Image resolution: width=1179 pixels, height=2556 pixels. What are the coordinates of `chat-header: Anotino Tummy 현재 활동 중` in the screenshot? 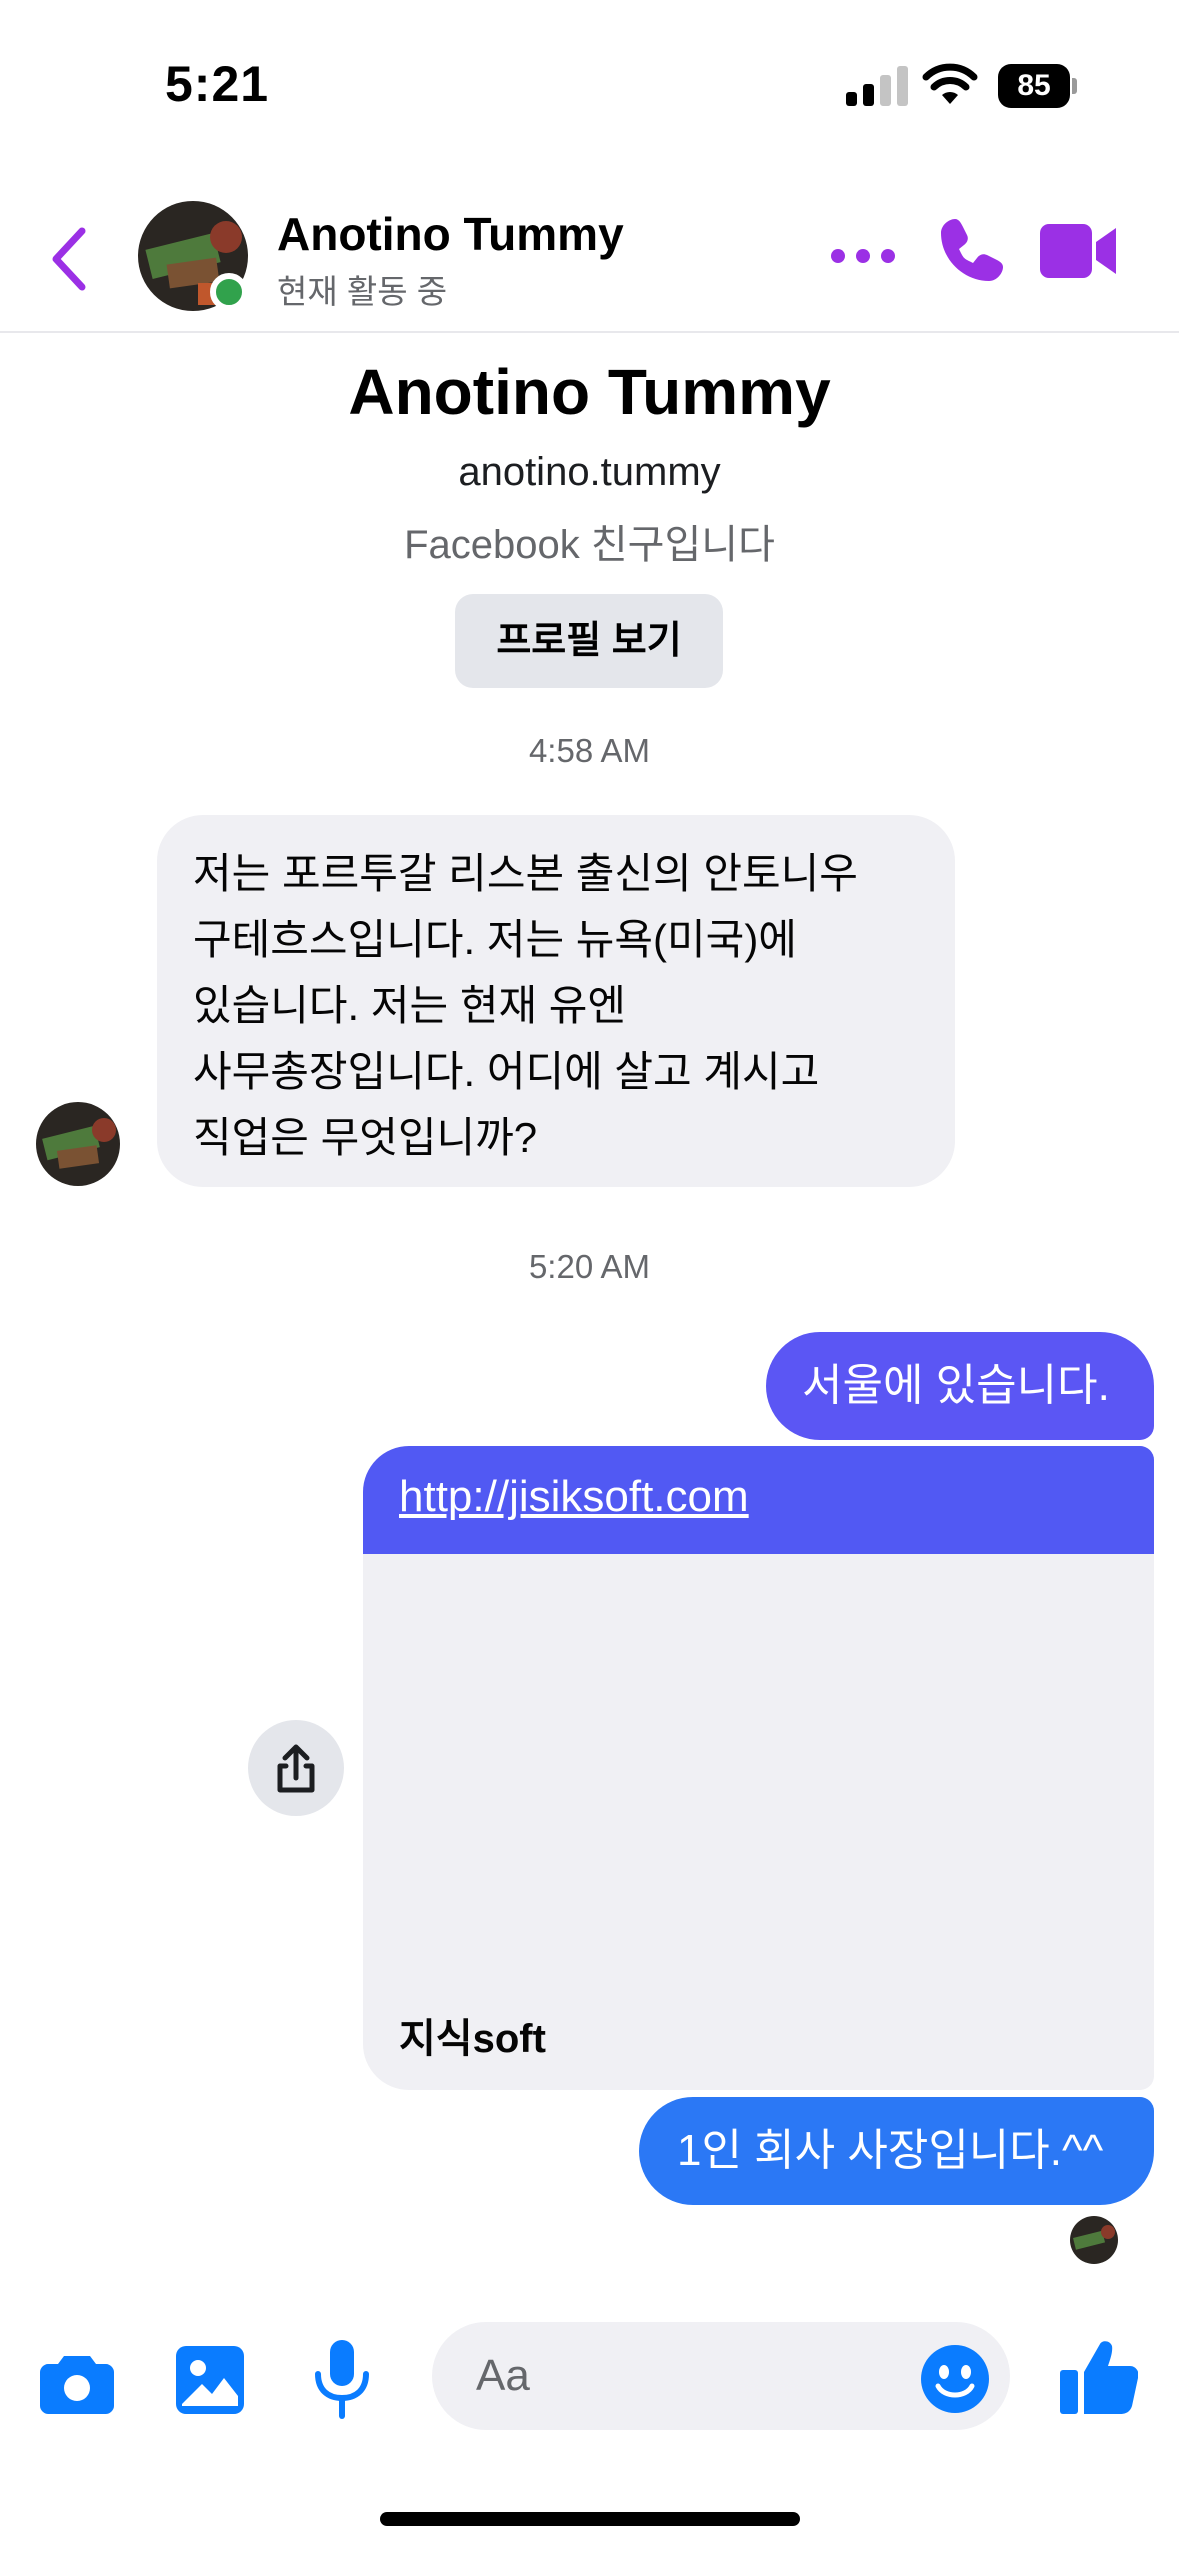 It's located at (589, 259).